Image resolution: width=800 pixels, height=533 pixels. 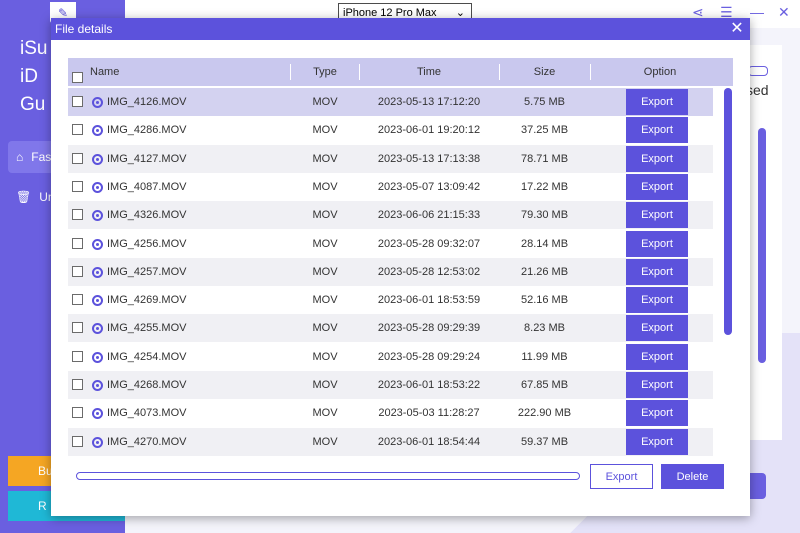 I want to click on file-time: 2023-05-13 17:12:20, so click(x=429, y=102).